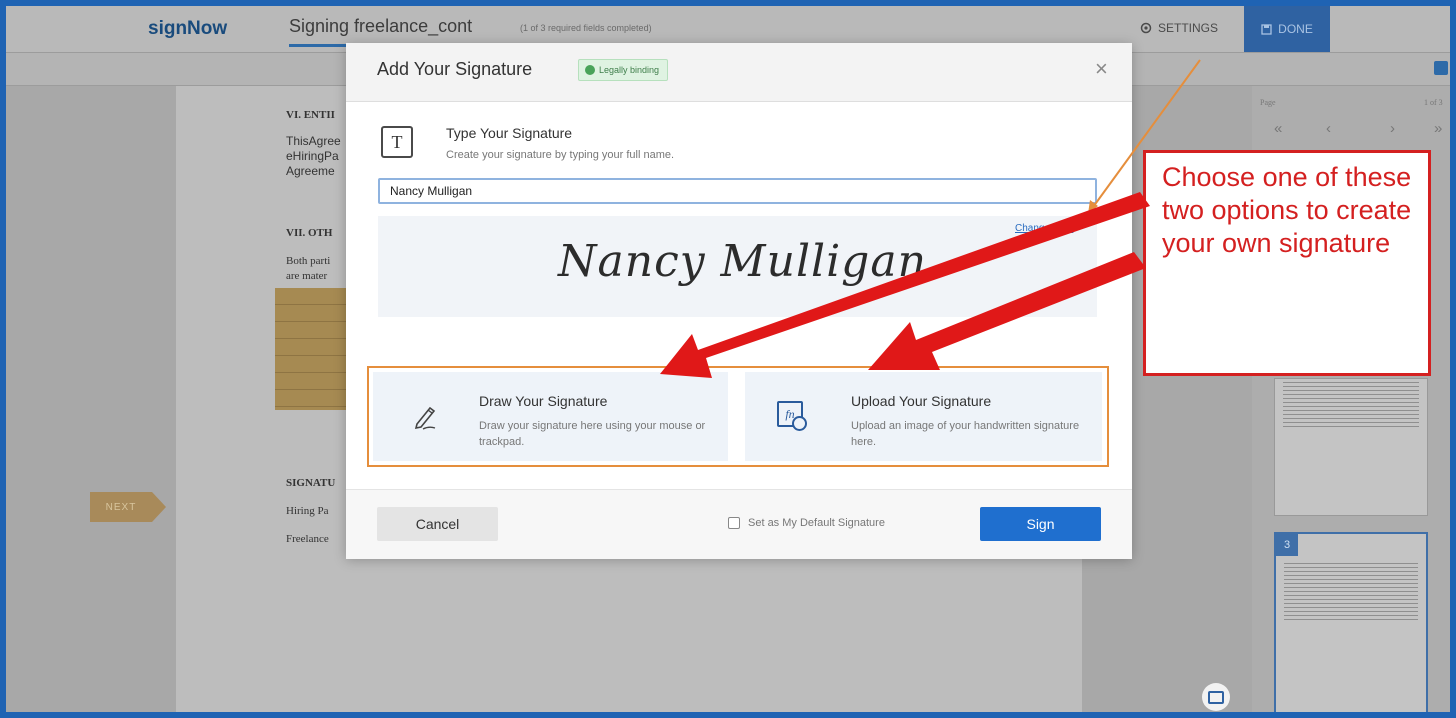 This screenshot has width=1456, height=718. What do you see at coordinates (921, 401) in the screenshot?
I see `upload-signature-title: Upload Your Signature` at bounding box center [921, 401].